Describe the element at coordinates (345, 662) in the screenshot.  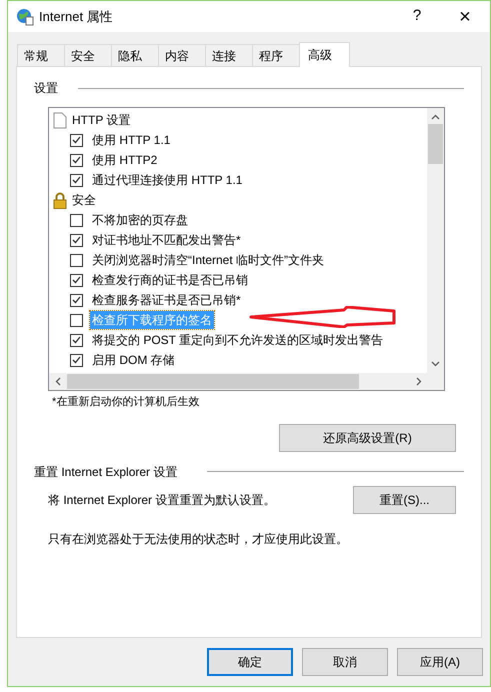
I see `dialog-button: 取消` at that location.